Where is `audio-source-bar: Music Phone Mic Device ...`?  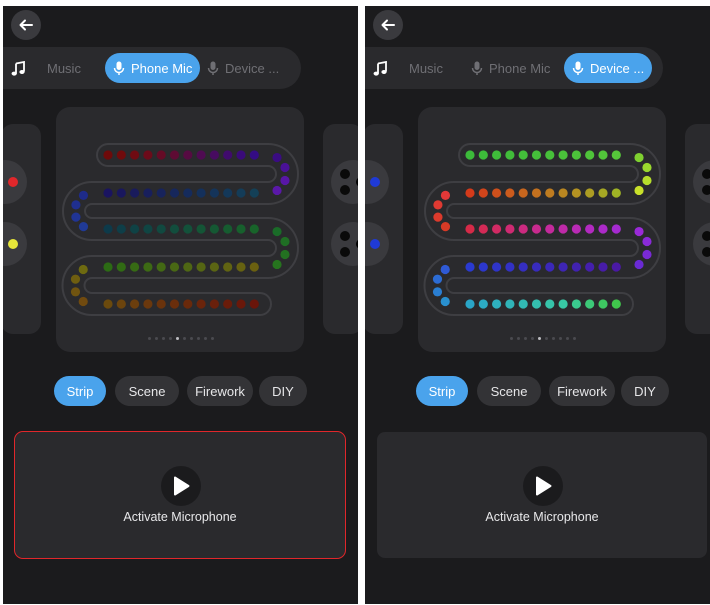 audio-source-bar: Music Phone Mic Device ... is located at coordinates (152, 68).